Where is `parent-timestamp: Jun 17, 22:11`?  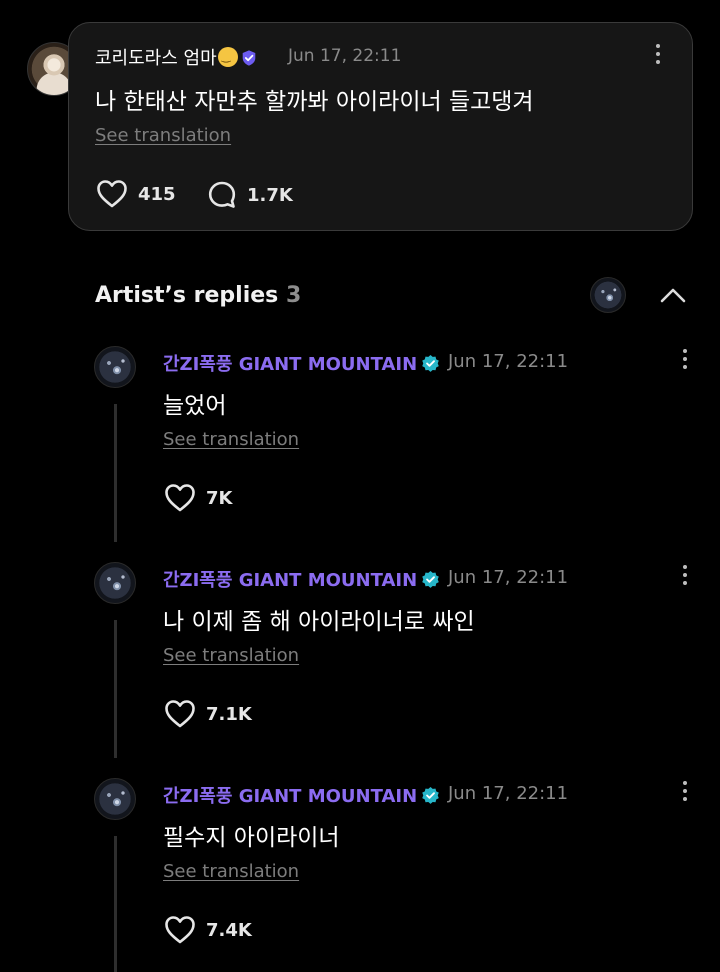 parent-timestamp: Jun 17, 22:11 is located at coordinates (345, 56).